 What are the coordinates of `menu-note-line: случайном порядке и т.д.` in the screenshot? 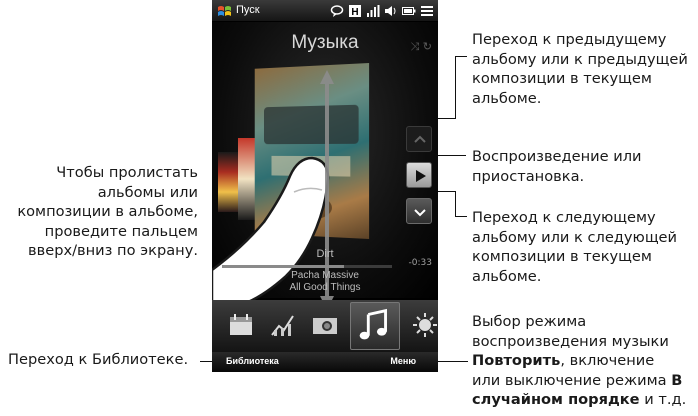 It's located at (579, 400).